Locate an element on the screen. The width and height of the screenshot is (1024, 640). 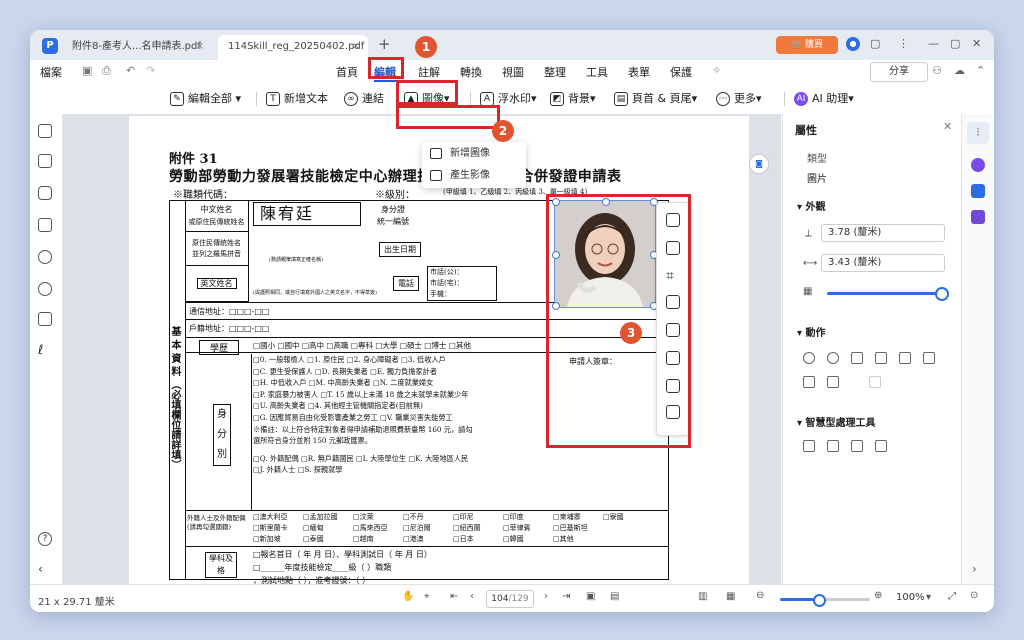
page-icon is located at coordinates (45, 131).